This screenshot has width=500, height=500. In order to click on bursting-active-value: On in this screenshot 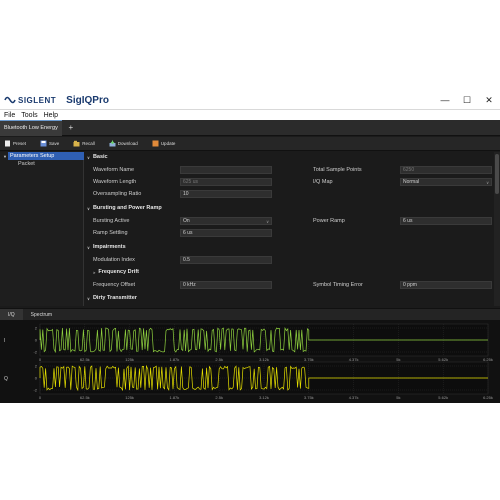, I will do `click(186, 221)`.